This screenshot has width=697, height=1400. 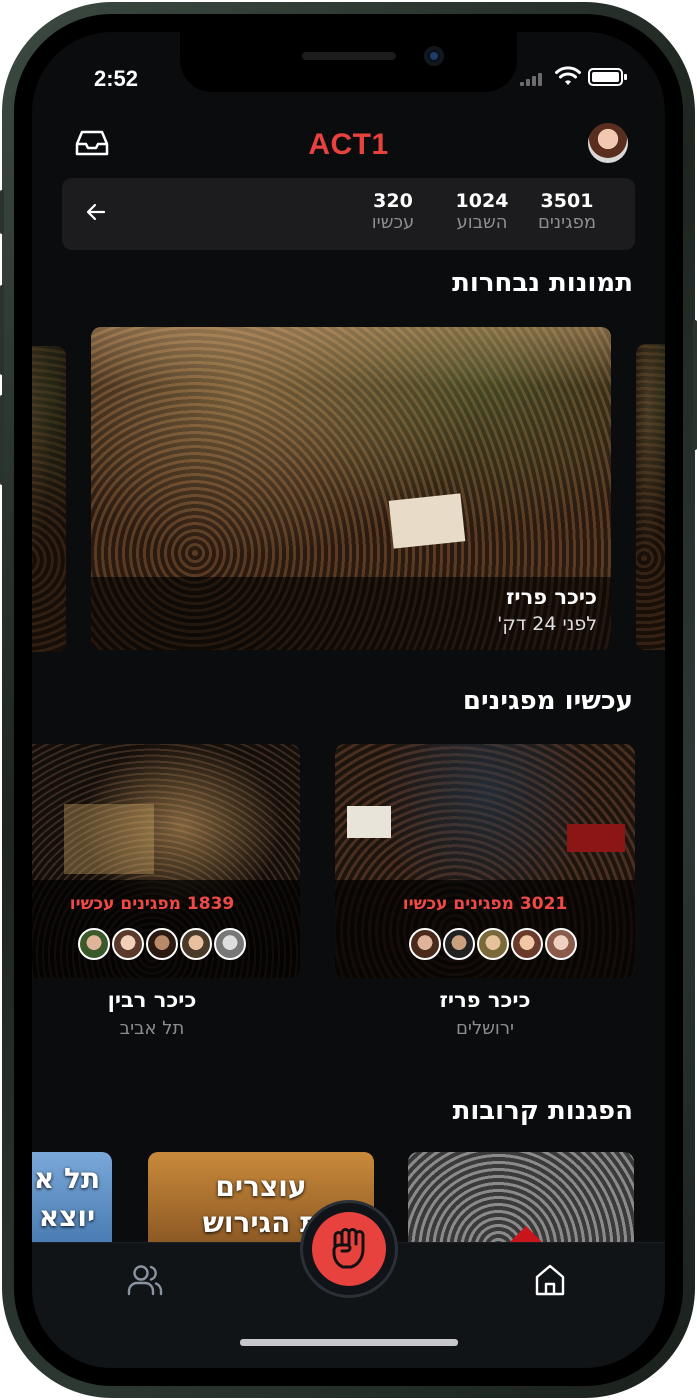 What do you see at coordinates (152, 1000) in the screenshot?
I see `now-card-title: כיכר רבין` at bounding box center [152, 1000].